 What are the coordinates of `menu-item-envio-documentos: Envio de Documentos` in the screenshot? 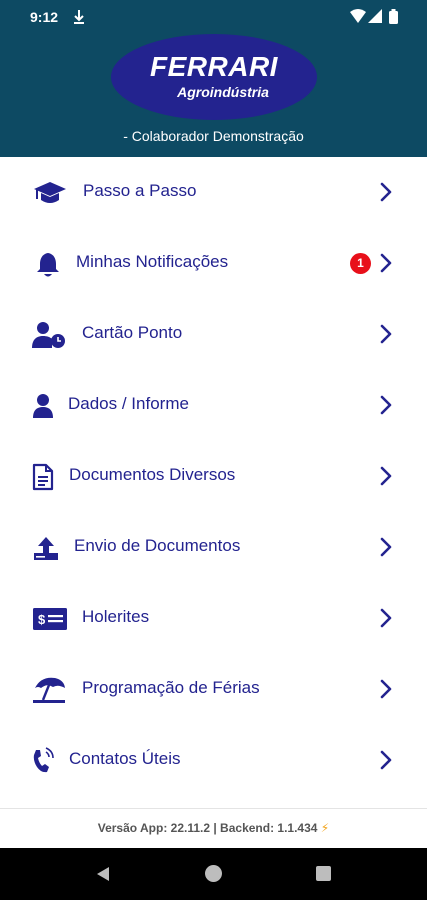 It's located at (213, 547).